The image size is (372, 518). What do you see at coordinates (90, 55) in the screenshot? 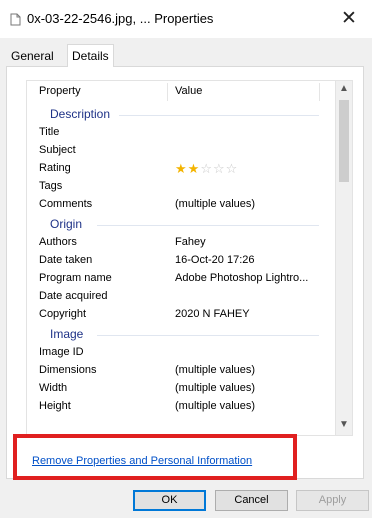
I see `tab-details: Details` at bounding box center [90, 55].